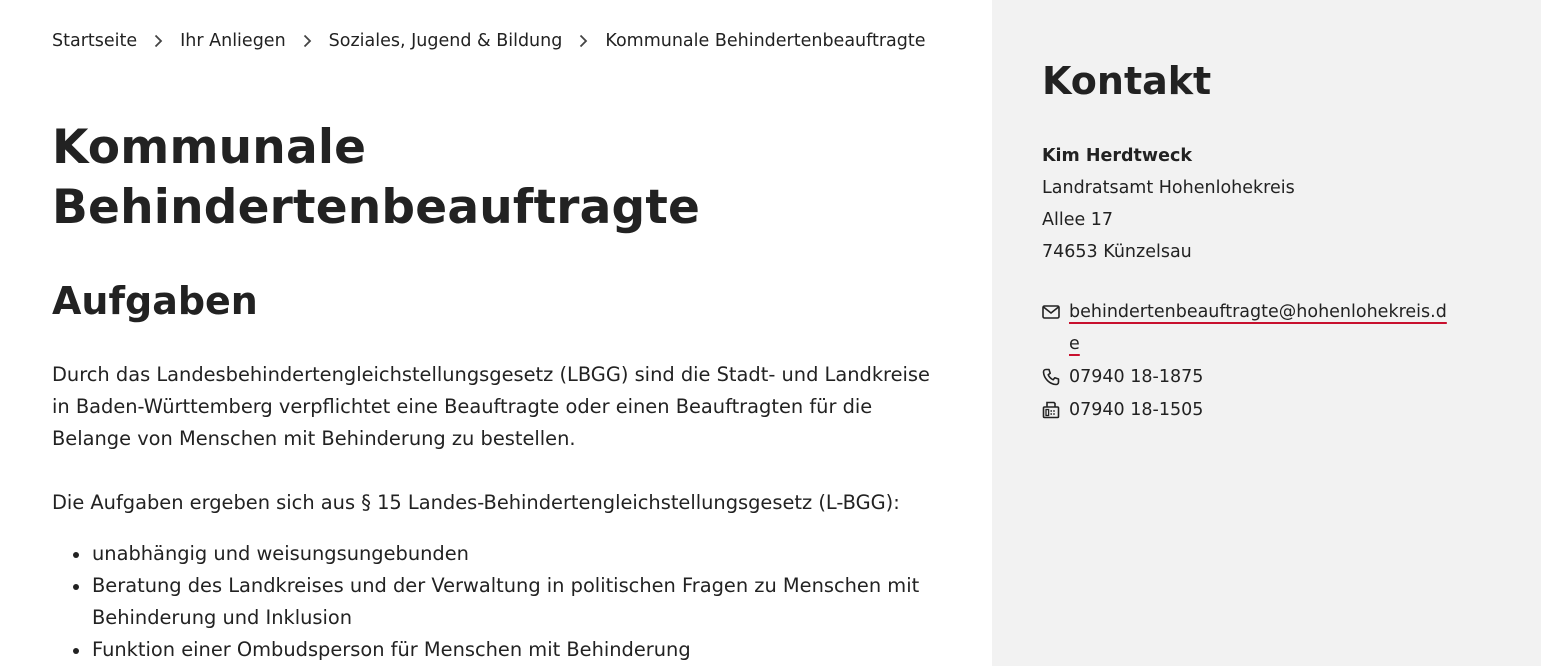  What do you see at coordinates (765, 41) in the screenshot?
I see `breadcrumb-current: Kommunale Behindertenbeauftragte` at bounding box center [765, 41].